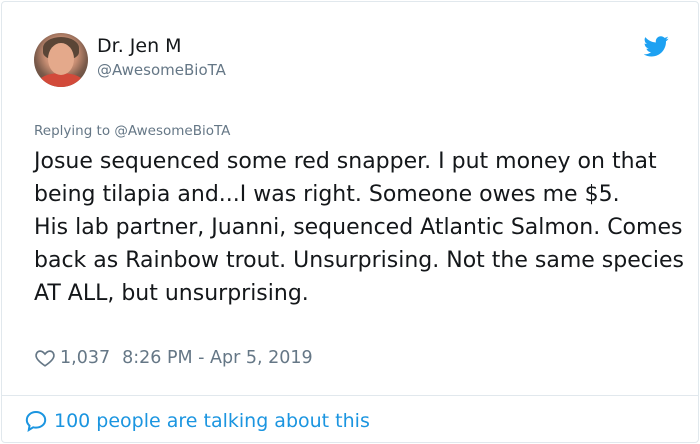 The image size is (700, 444). Describe the element at coordinates (212, 421) in the screenshot. I see `conversation-label: 100 people are talking about this` at that location.